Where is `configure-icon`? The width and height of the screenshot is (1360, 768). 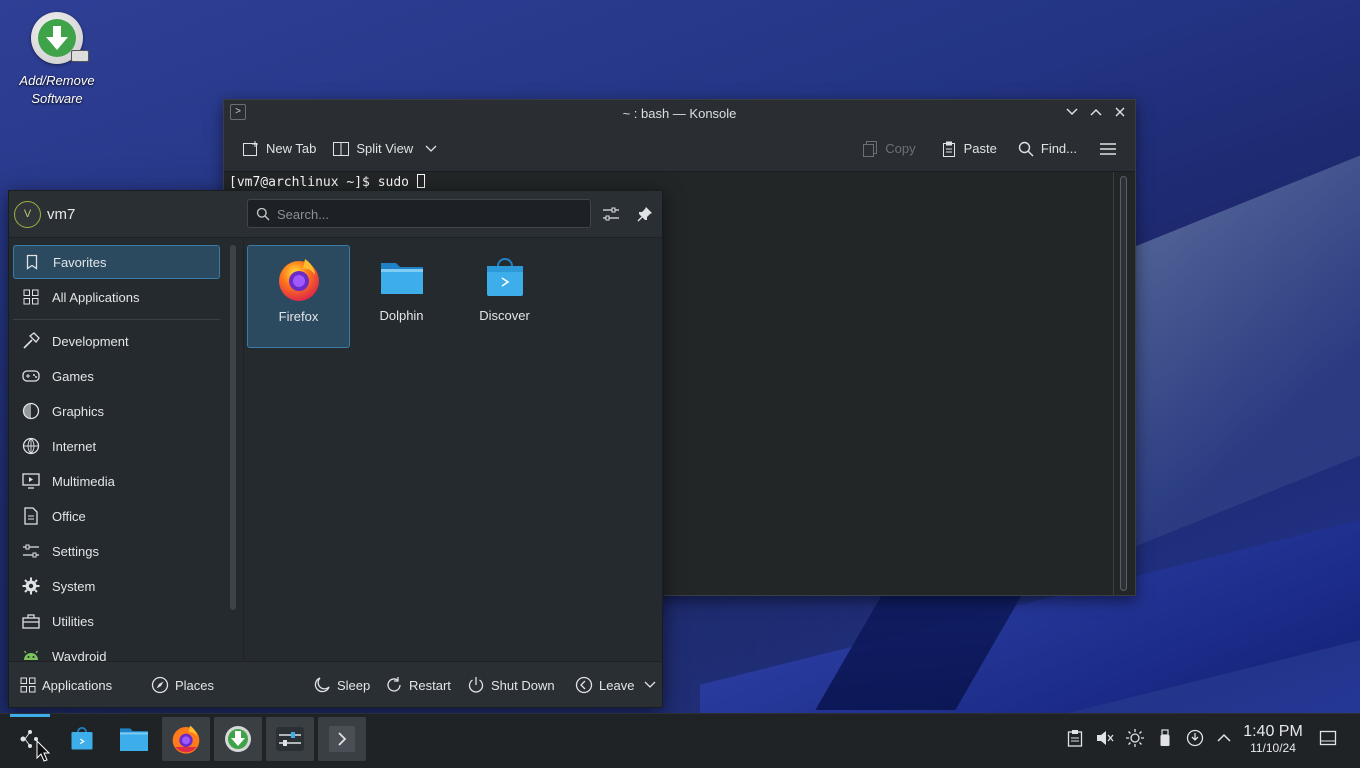
configure-icon is located at coordinates (611, 214).